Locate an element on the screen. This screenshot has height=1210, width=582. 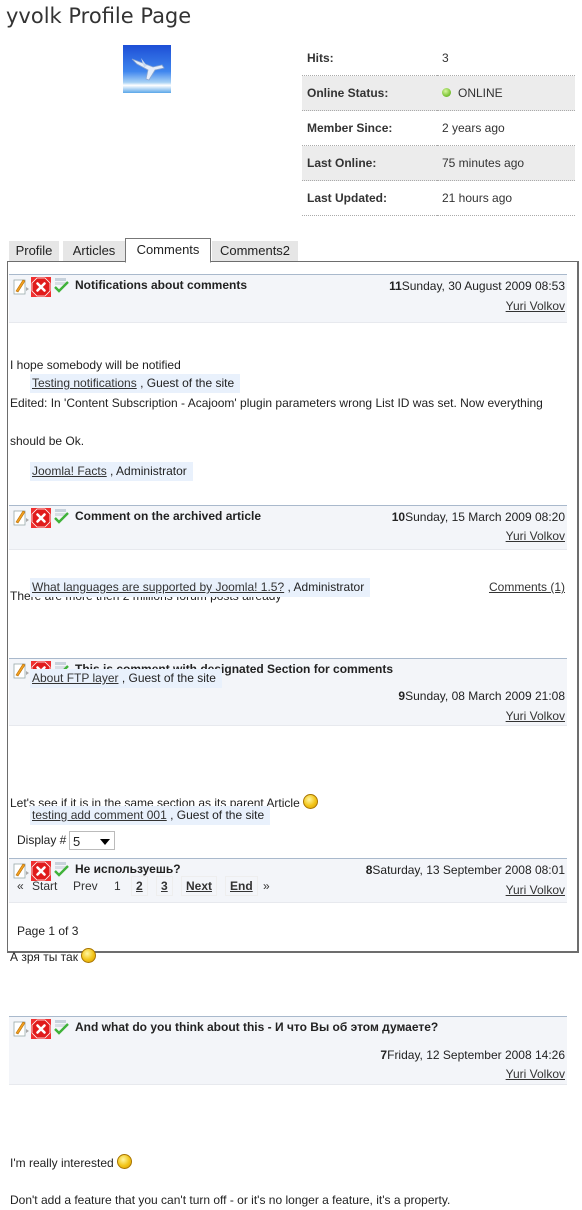
info-value: 21 hours ago is located at coordinates (506, 198).